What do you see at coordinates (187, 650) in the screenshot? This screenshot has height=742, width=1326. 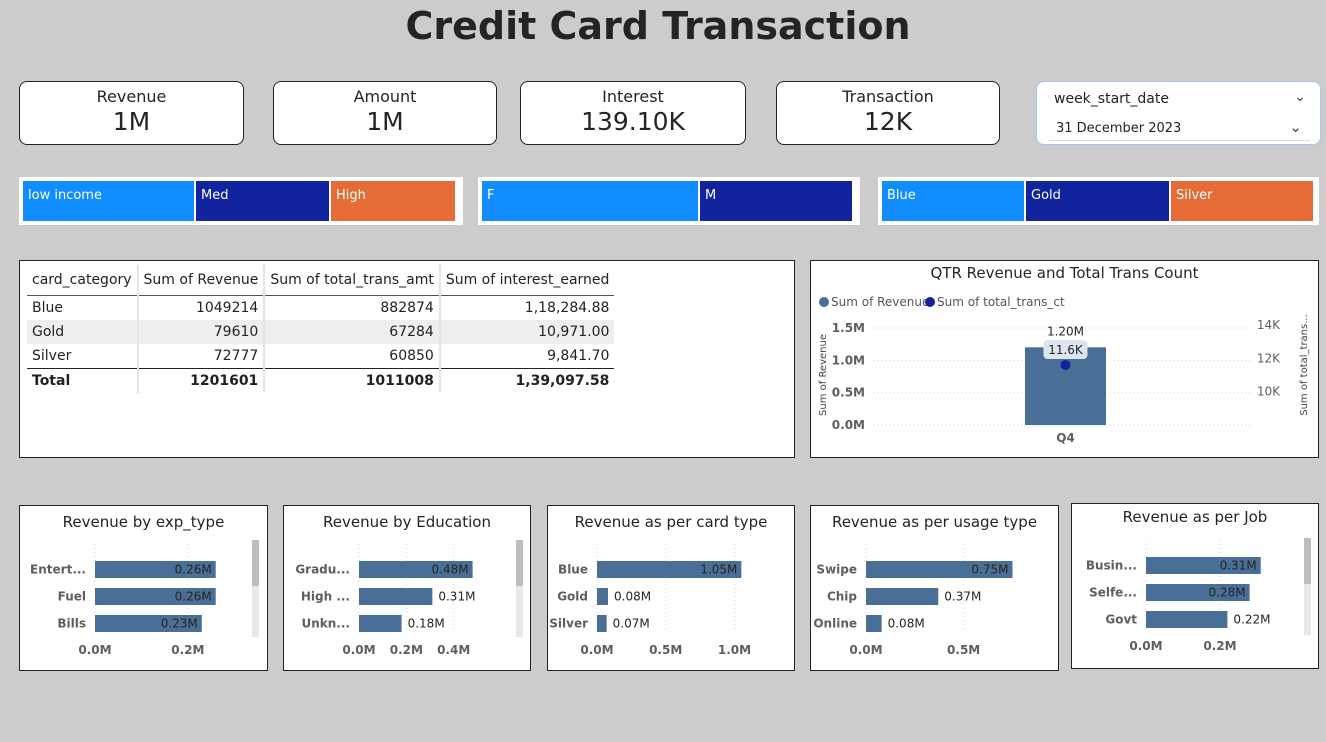 I see `x-tick-label: 0.2M` at bounding box center [187, 650].